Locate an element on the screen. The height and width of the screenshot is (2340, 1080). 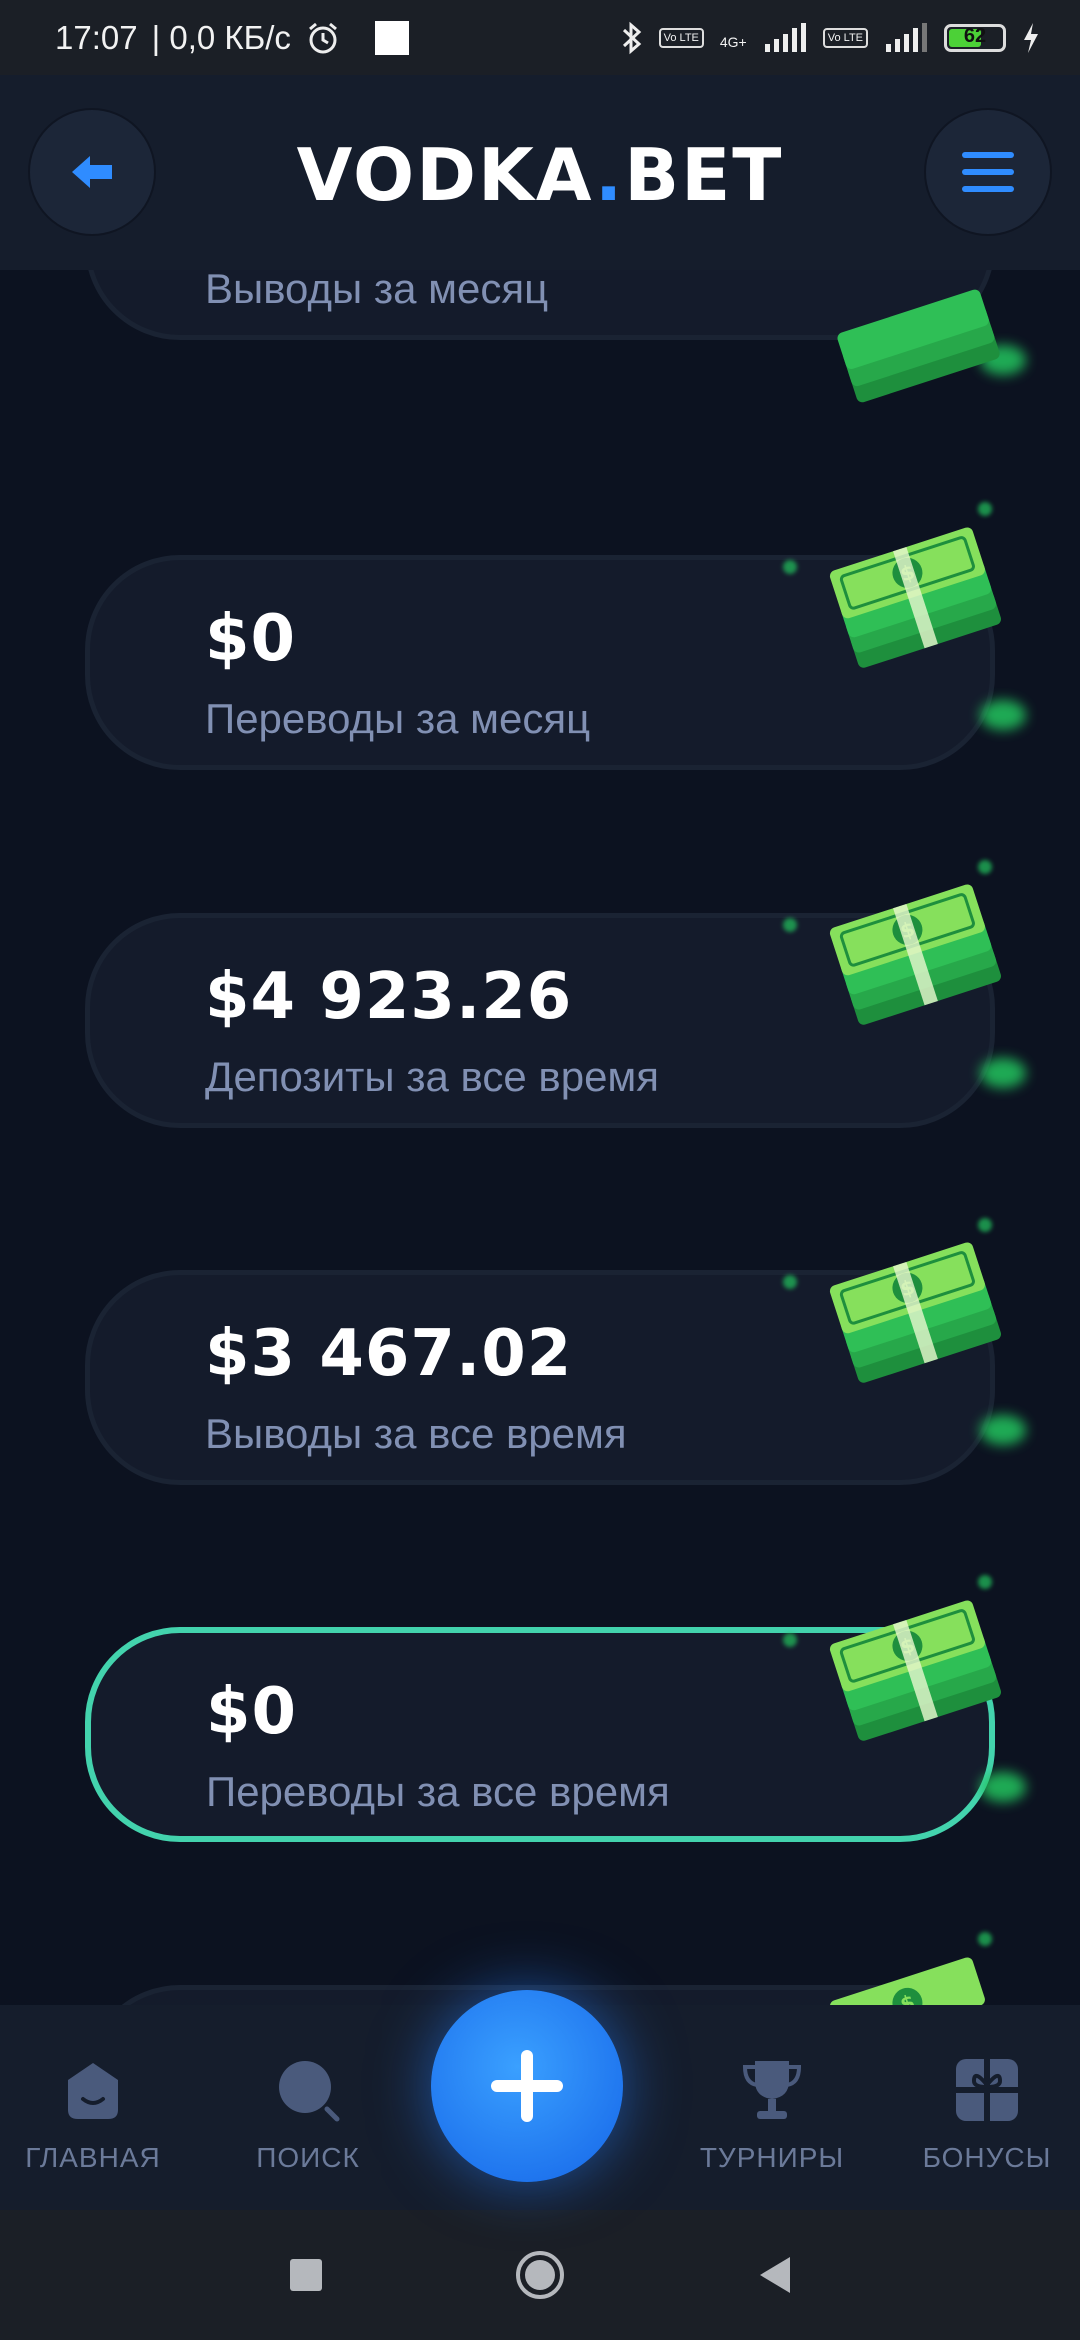
nav-tournaments-label: ТУРНИРЫ is located at coordinates (772, 2157).